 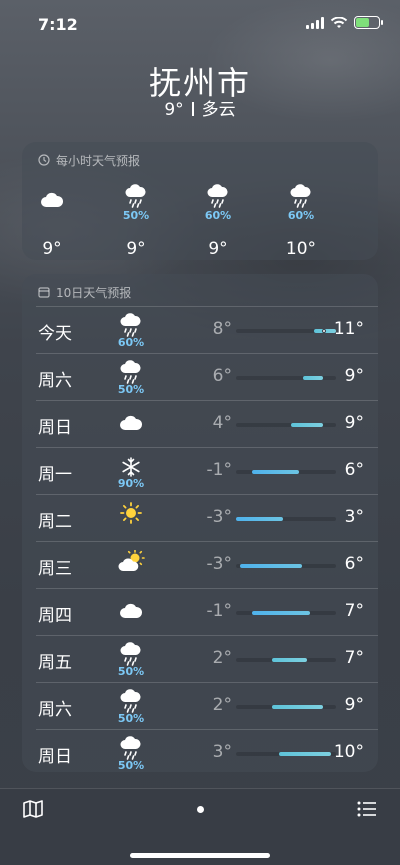 I want to click on hourly-item: 11, so click(x=366, y=218).